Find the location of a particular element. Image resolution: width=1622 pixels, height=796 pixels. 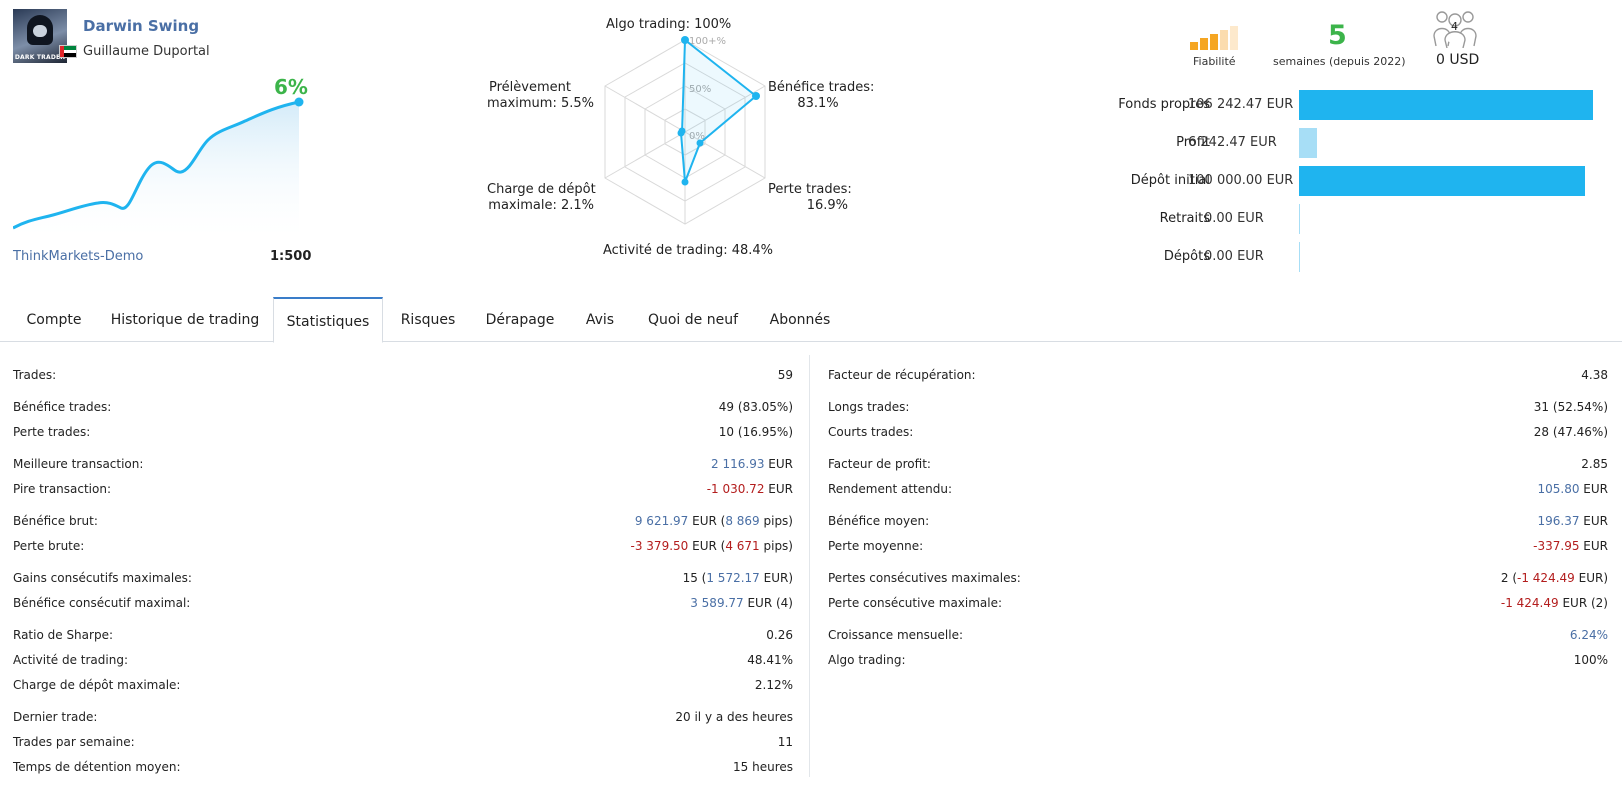

avatar: DARK TRADER is located at coordinates (40, 36).